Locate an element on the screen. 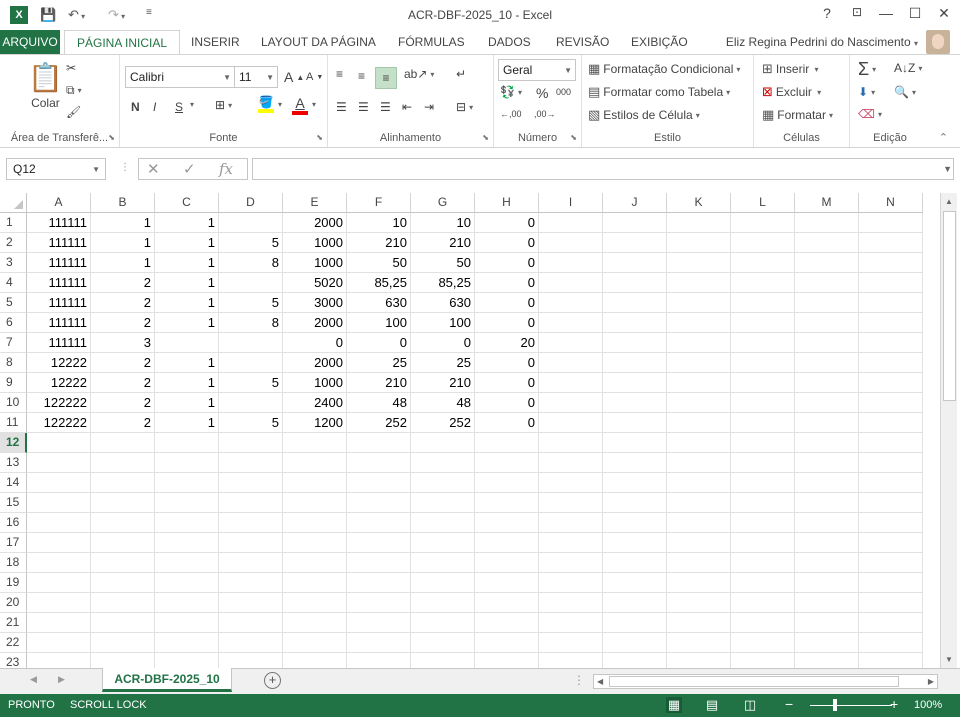  cell: 2000 is located at coordinates (315, 363).